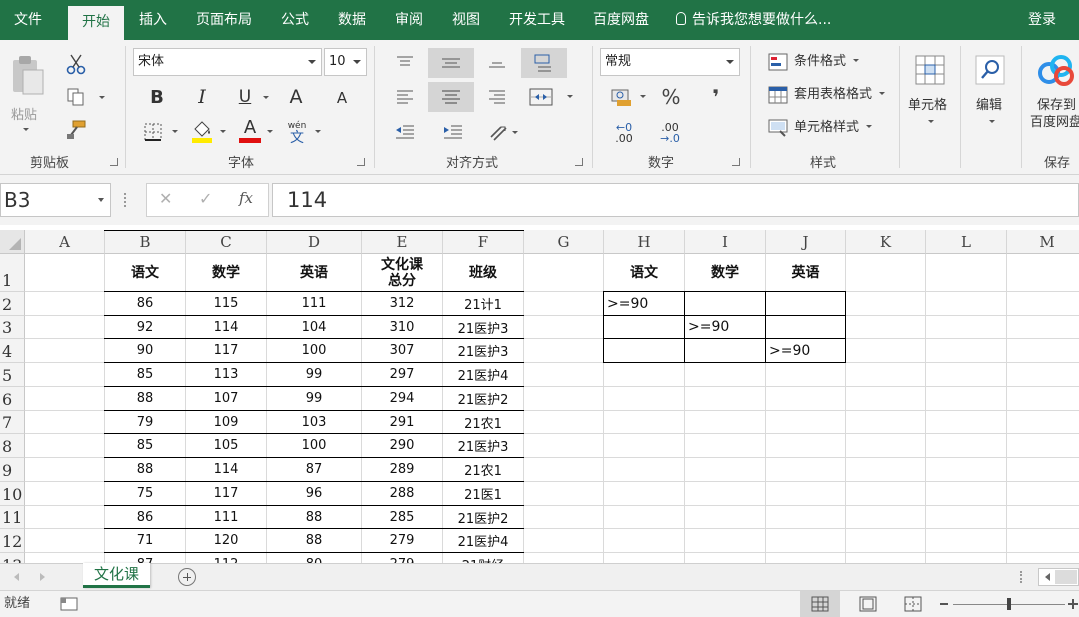 The height and width of the screenshot is (617, 1079). I want to click on increase-decimal-button: ←0.00, so click(624, 133).